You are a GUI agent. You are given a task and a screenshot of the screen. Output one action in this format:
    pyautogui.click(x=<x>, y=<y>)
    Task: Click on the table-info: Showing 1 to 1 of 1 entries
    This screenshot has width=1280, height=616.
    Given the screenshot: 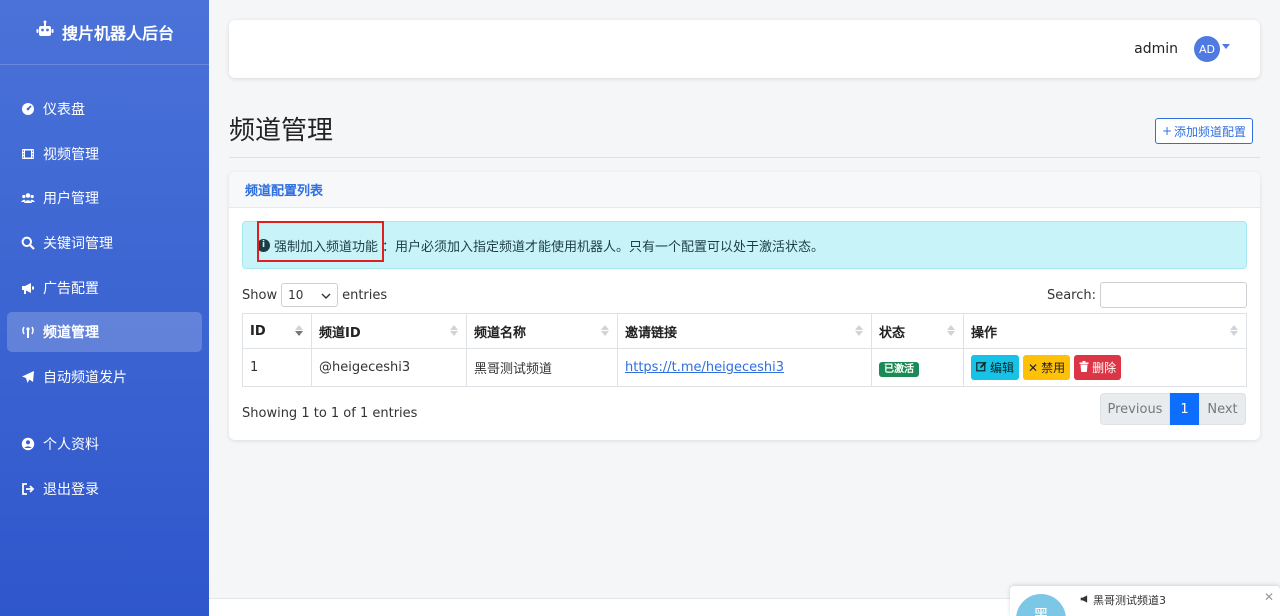 What is the action you would take?
    pyautogui.click(x=330, y=413)
    